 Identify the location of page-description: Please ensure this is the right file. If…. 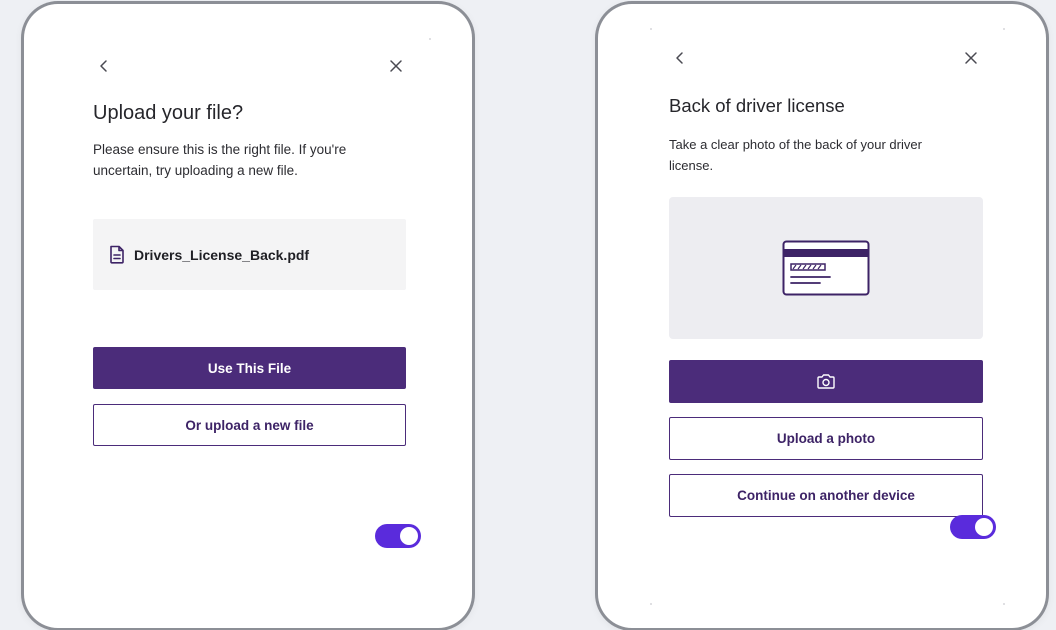
(220, 160).